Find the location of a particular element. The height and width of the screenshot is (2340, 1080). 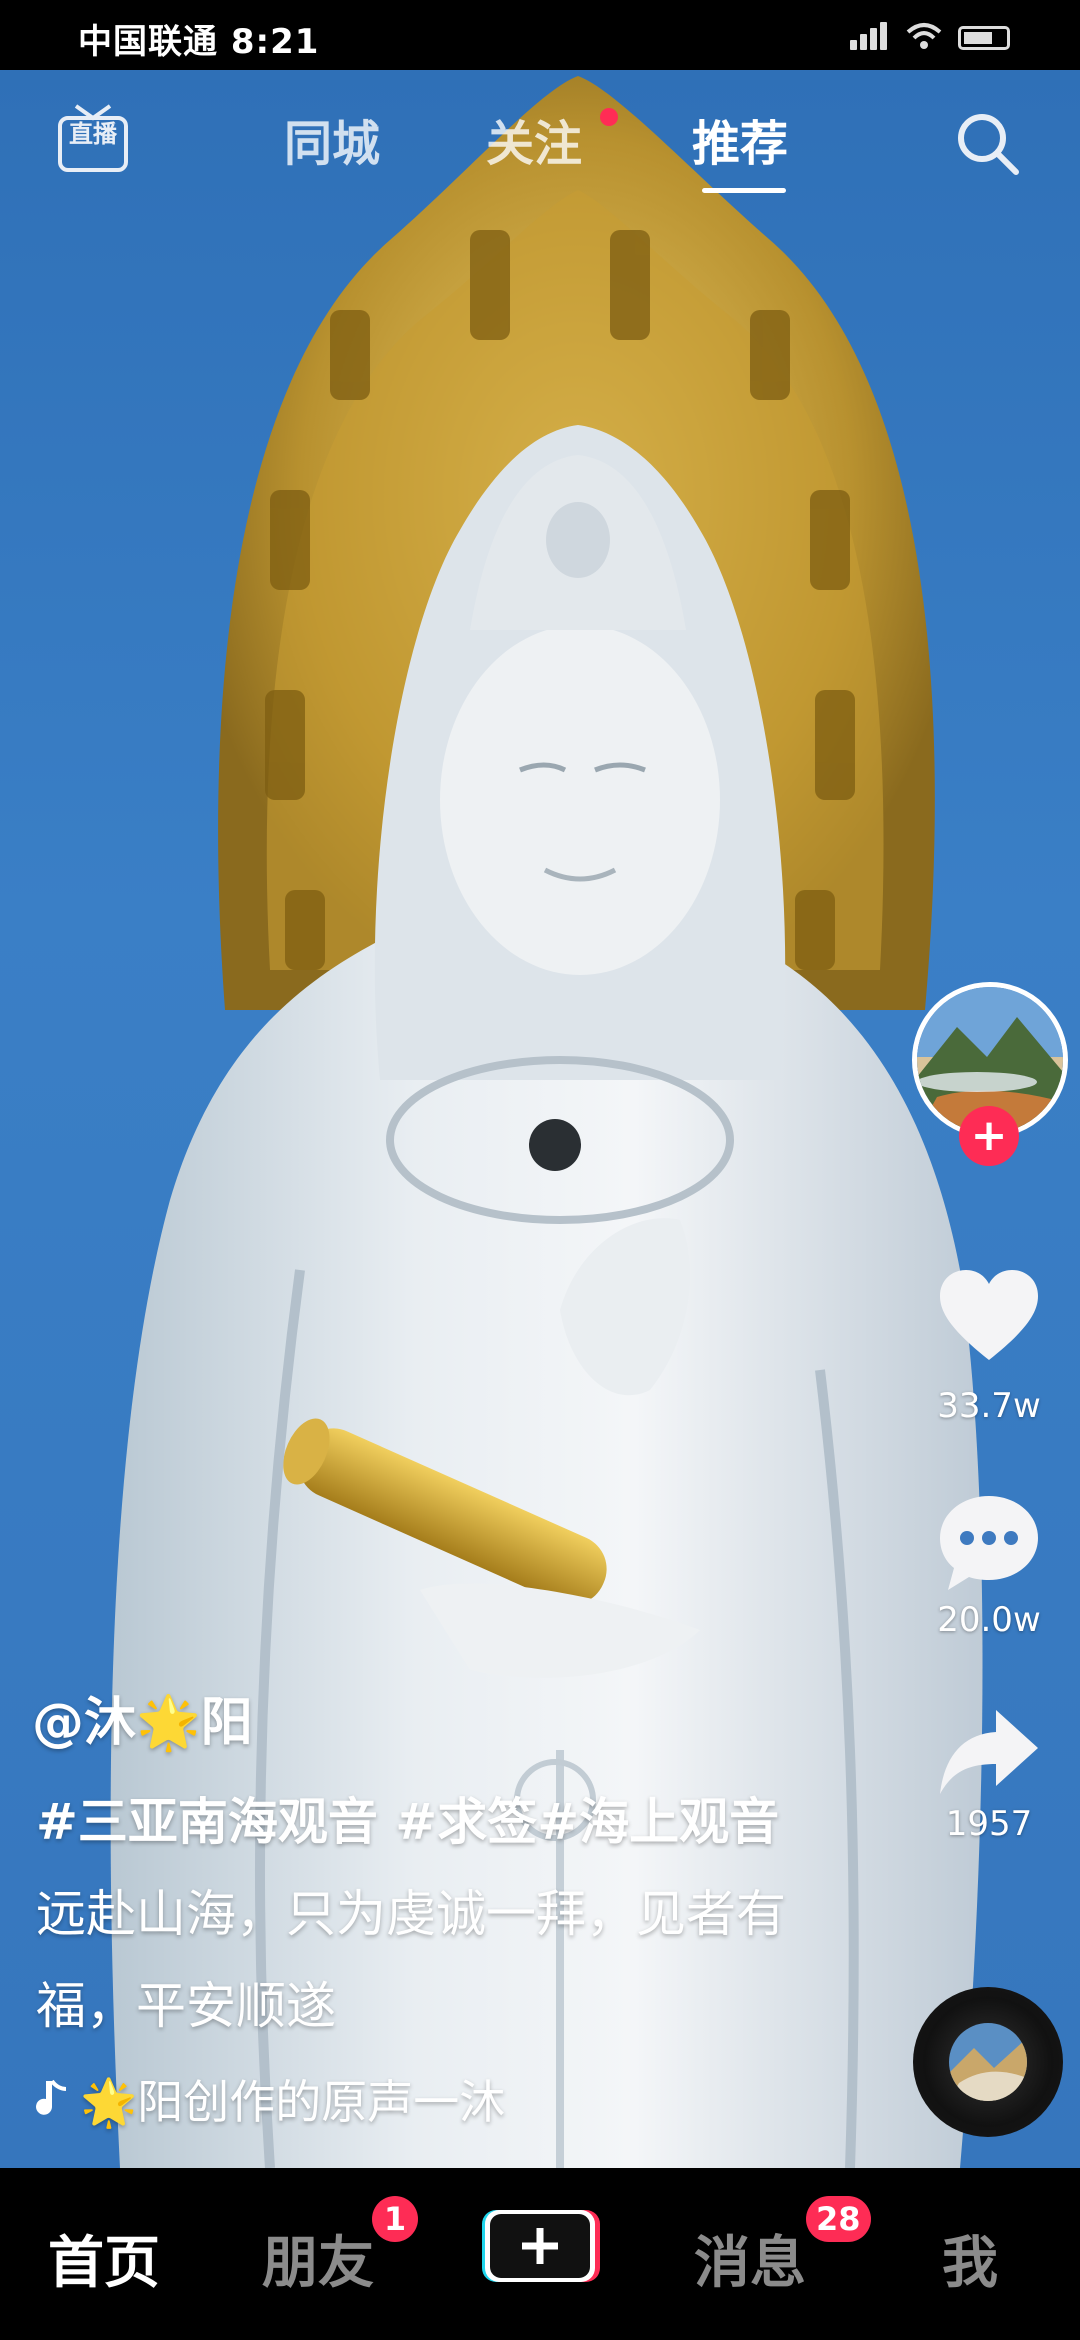

battery-icon is located at coordinates (984, 38).